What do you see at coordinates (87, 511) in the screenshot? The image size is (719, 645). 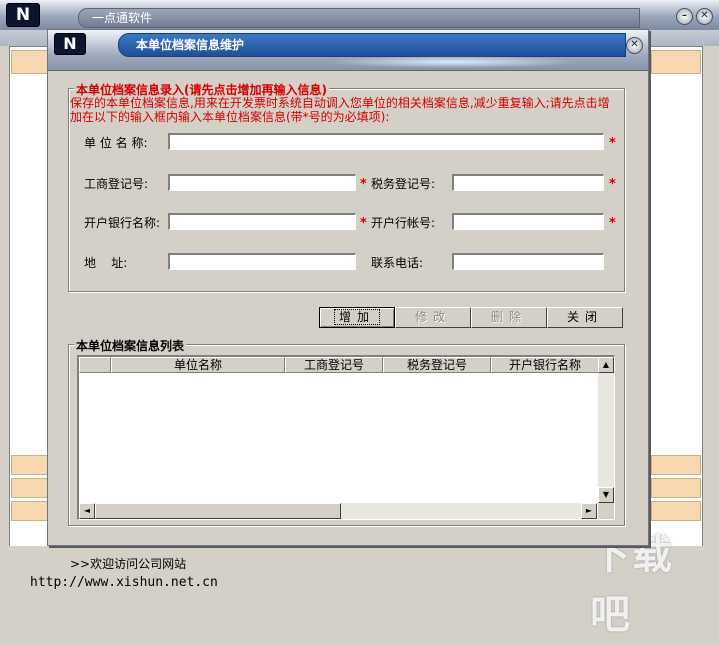 I see `scroll-left-icon: ◄` at bounding box center [87, 511].